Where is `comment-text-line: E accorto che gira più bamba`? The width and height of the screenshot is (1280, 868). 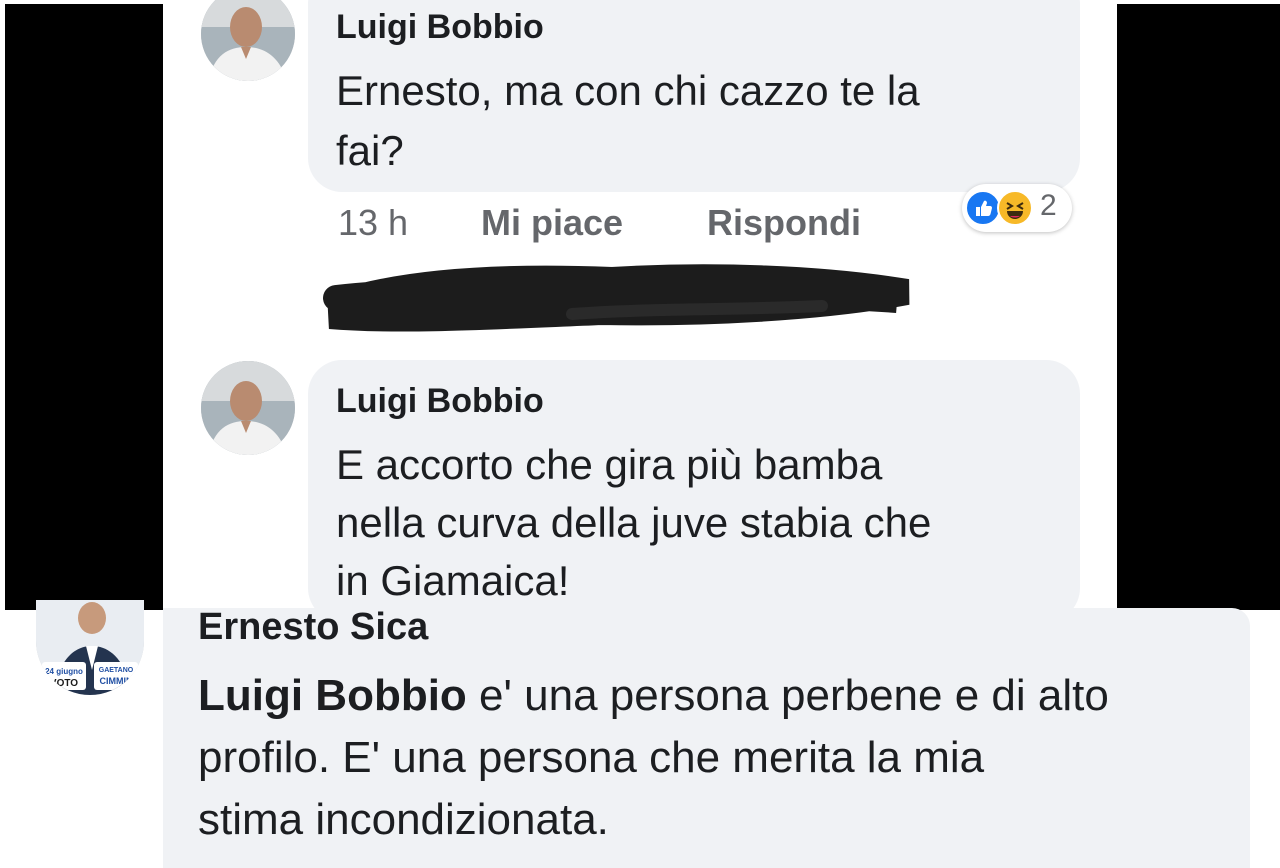 comment-text-line: E accorto che gira più bamba is located at coordinates (609, 464).